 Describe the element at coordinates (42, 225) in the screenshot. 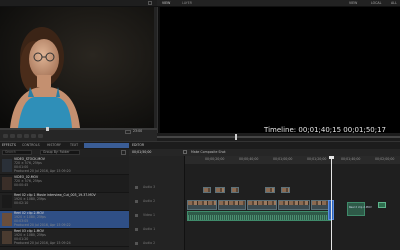

I see `clip-meta: Produced 20 Jul 2016, Apr 15 09:22` at that location.